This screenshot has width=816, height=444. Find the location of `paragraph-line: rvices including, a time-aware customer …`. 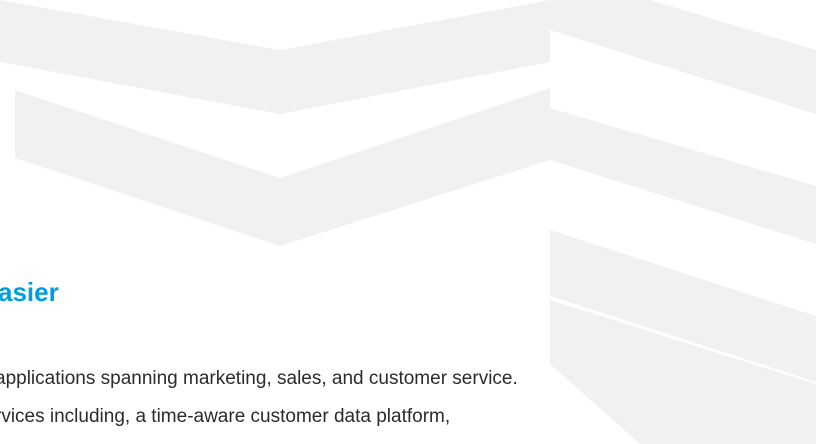

paragraph-line: rvices including, a time-aware customer … is located at coordinates (225, 416).